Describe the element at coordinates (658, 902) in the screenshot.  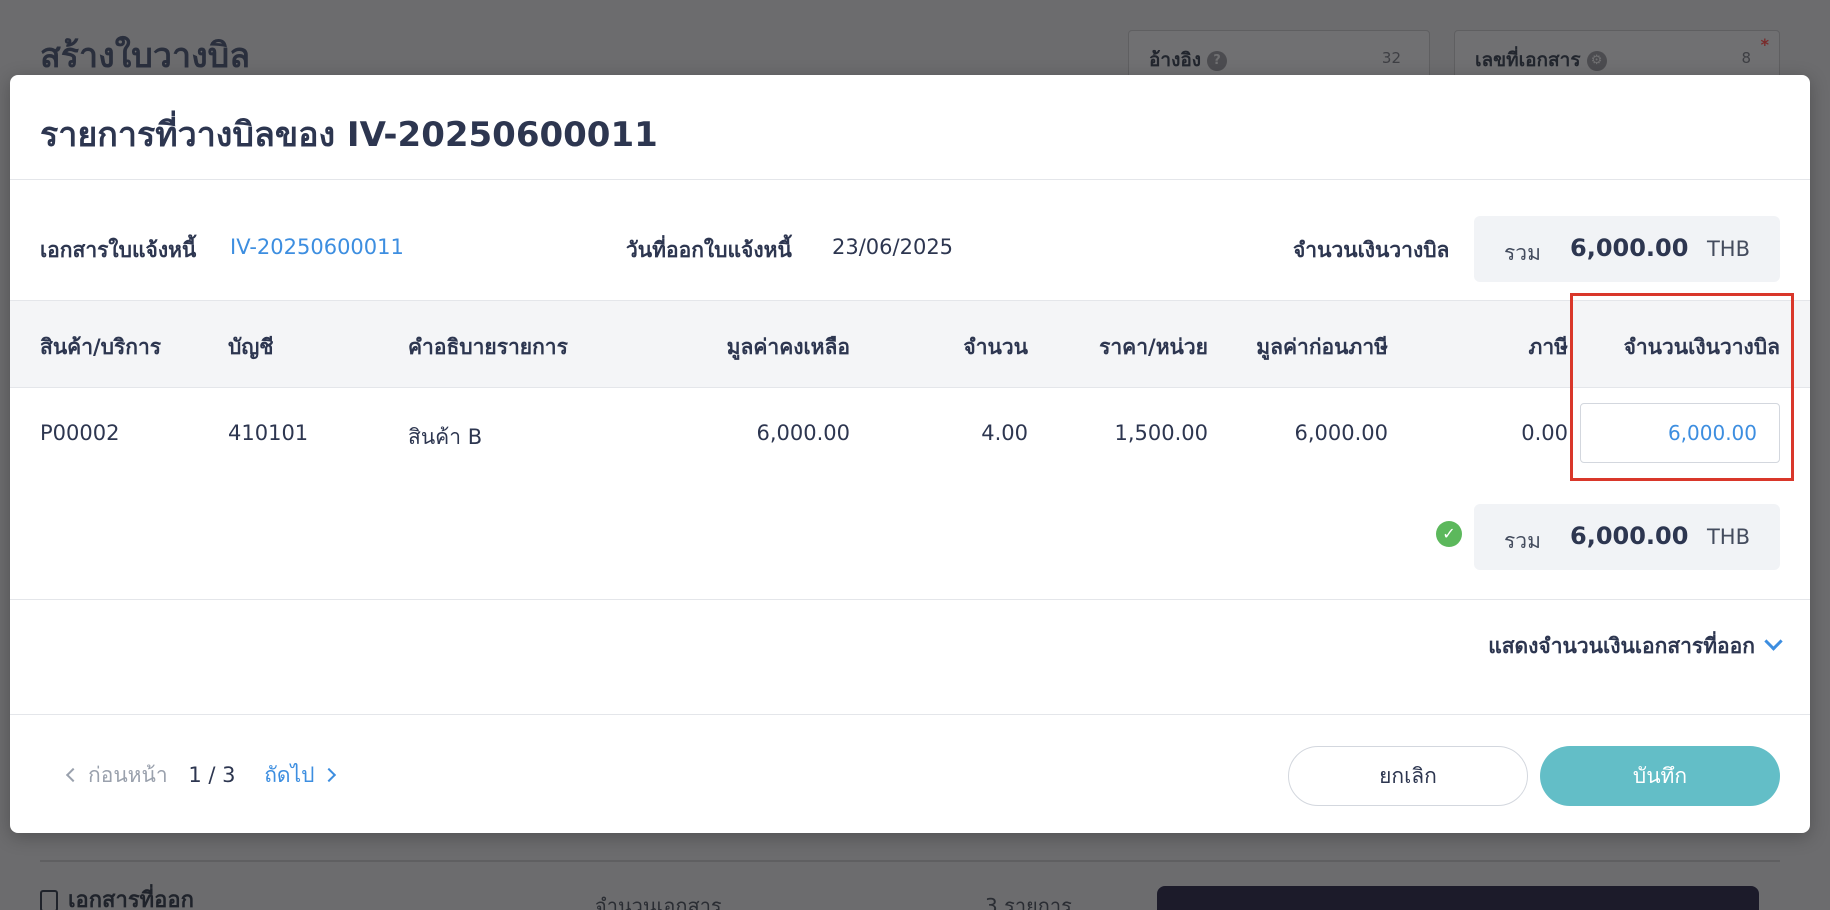
I see `doc-count-label: จำนวนเอกสาร` at that location.